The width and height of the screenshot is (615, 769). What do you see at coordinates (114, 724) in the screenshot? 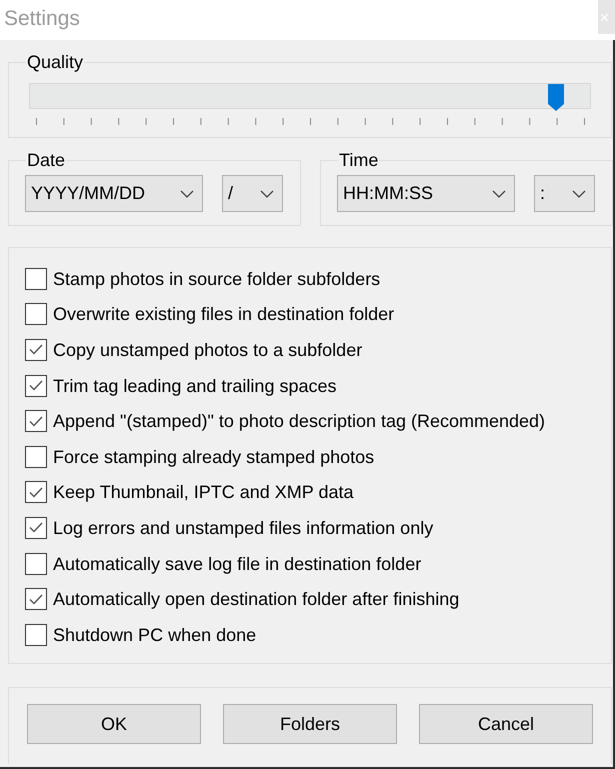
I see `dialog-button: OK` at bounding box center [114, 724].